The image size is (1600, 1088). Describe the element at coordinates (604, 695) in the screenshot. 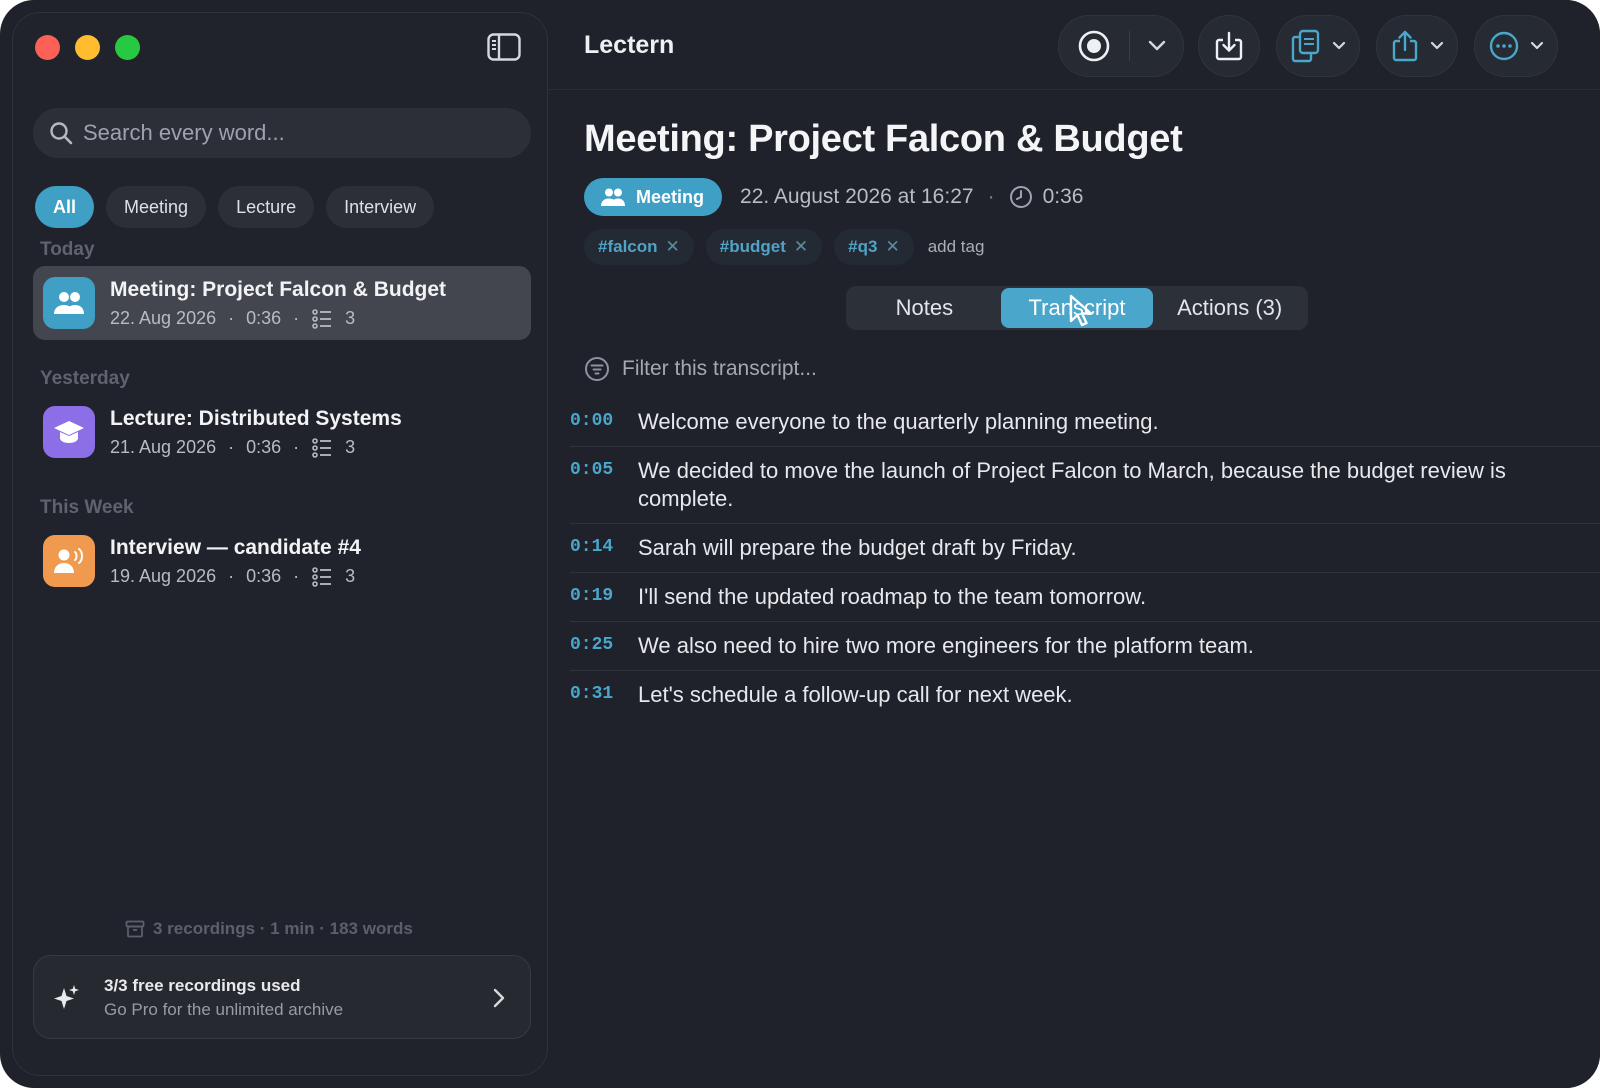

I see `transcript-timestamp: 0:31` at that location.